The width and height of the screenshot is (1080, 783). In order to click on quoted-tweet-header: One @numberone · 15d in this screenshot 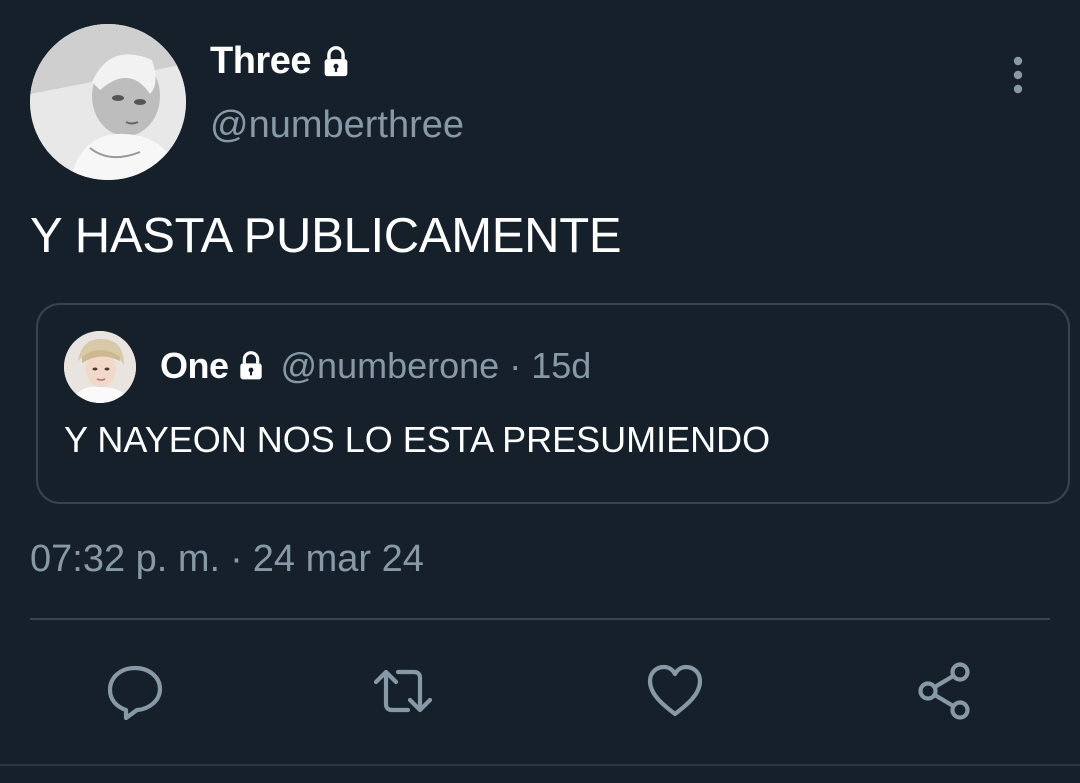, I will do `click(375, 366)`.